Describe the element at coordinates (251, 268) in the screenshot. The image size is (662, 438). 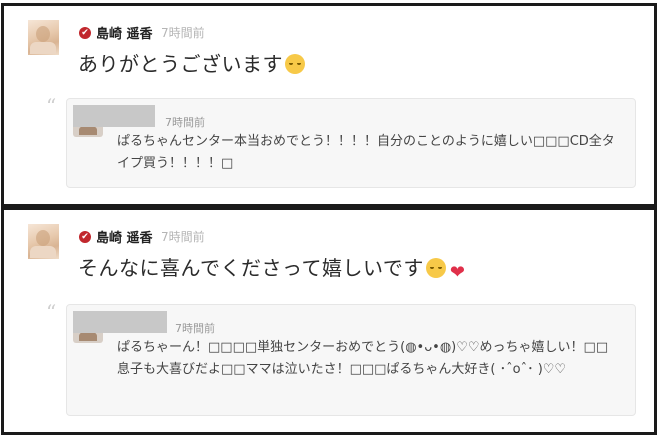
I see `comment-text-body: そんなに喜んでくださって嬉しいです` at that location.